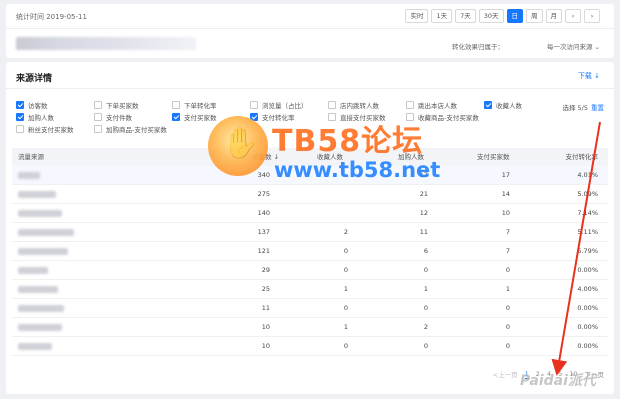  I want to click on table-row: 29 0 0 0 0.00%, so click(310, 270).